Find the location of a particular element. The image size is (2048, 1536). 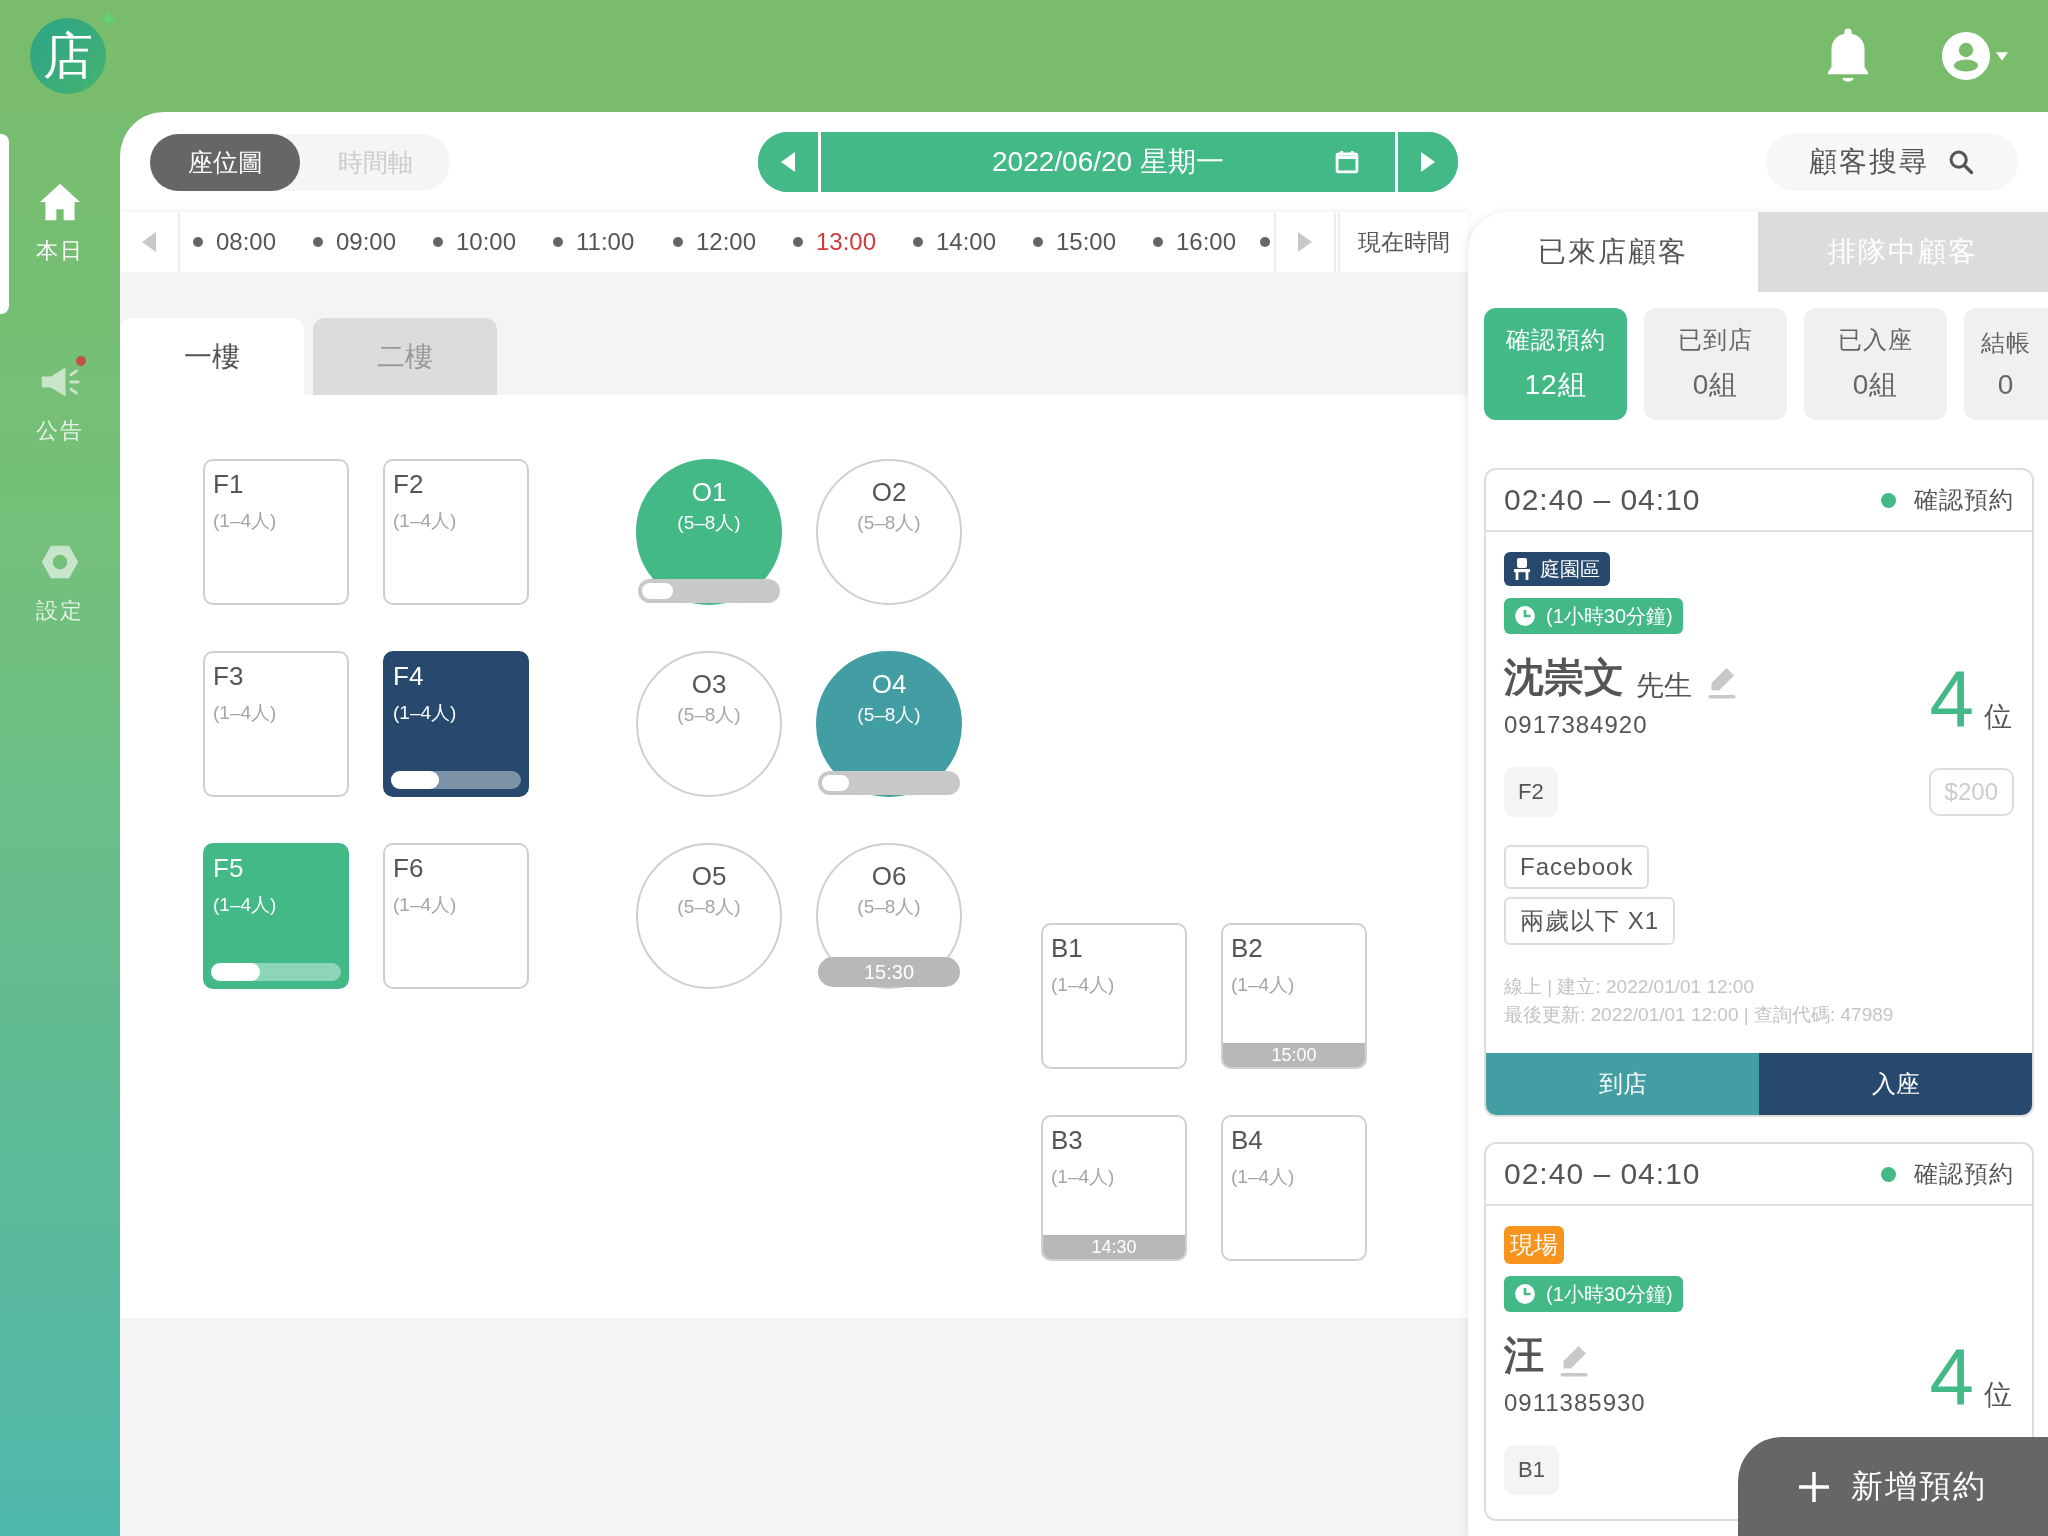

round-table: O3 (5–8人) is located at coordinates (709, 724).